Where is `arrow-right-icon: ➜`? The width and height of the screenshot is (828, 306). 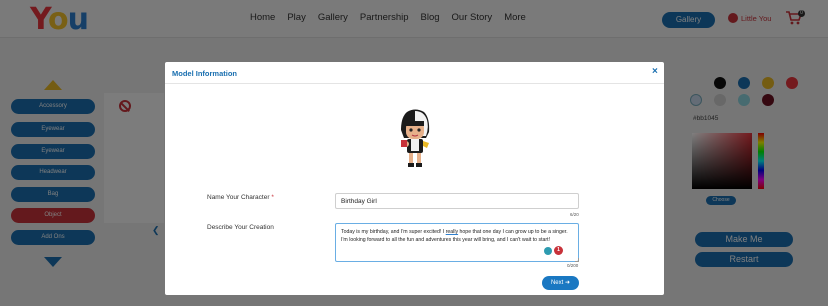
arrow-right-icon: ➜ is located at coordinates (567, 283).